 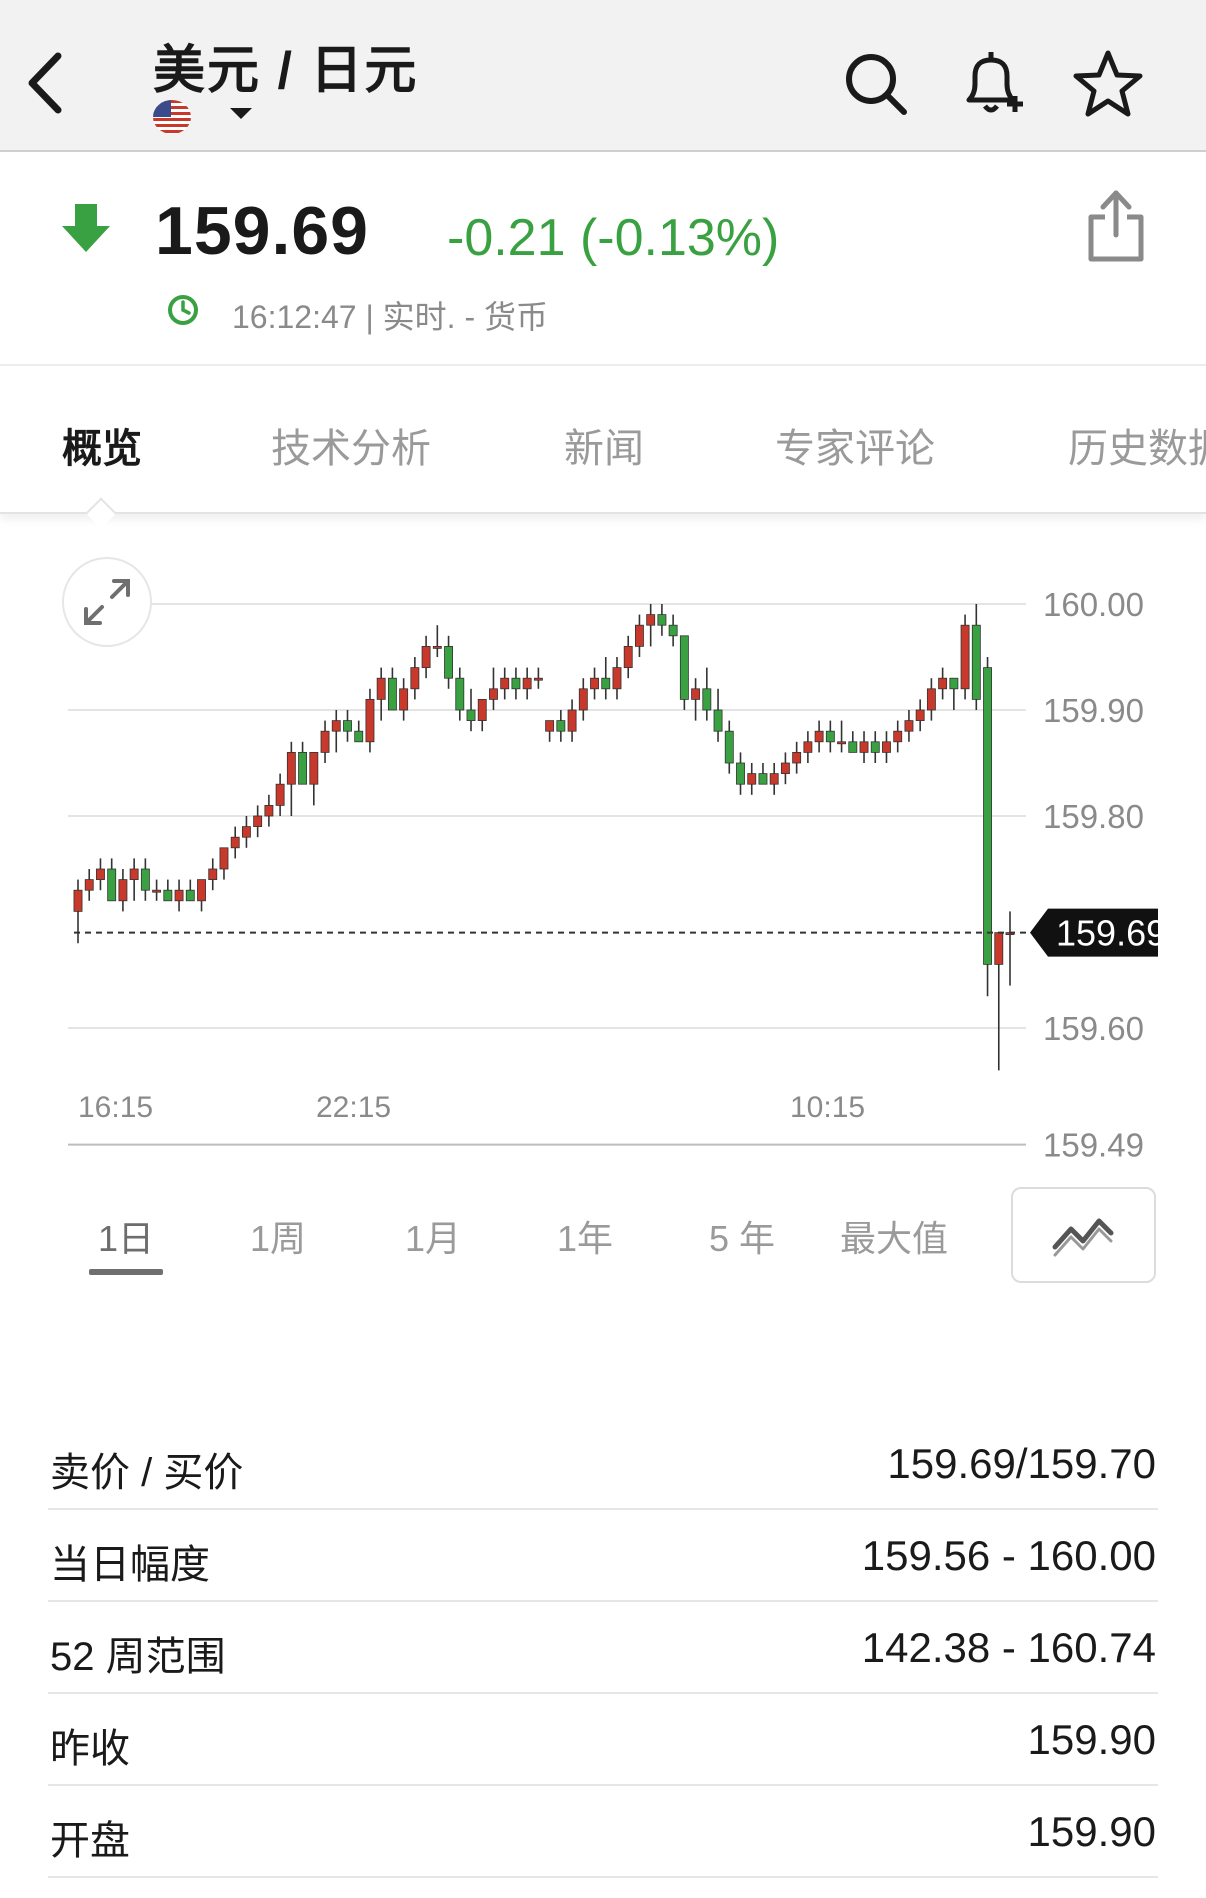 What do you see at coordinates (603, 1832) in the screenshot?
I see `stat-row: 开盘 159.90` at bounding box center [603, 1832].